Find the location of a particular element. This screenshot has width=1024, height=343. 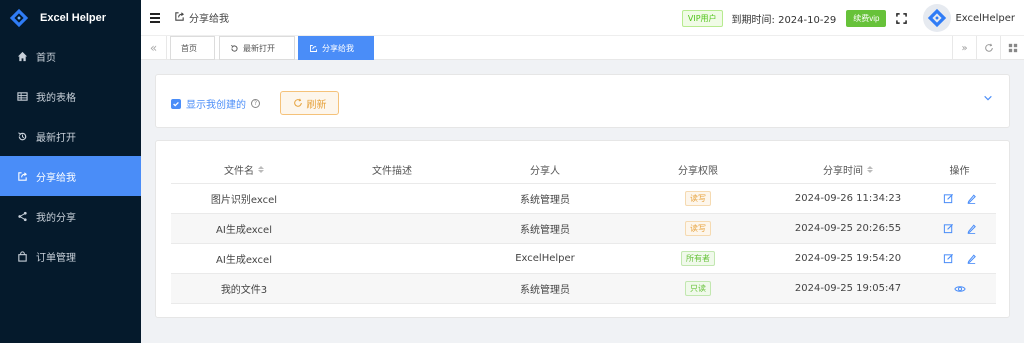

share-icon is located at coordinates (22, 216).